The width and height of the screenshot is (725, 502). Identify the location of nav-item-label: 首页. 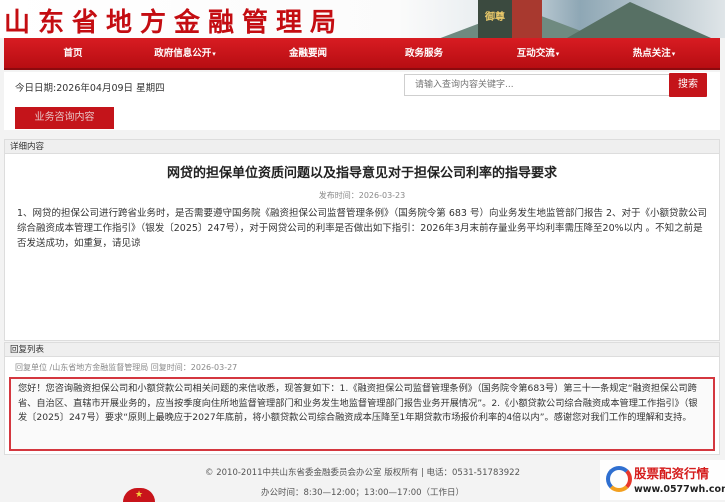
(73, 53).